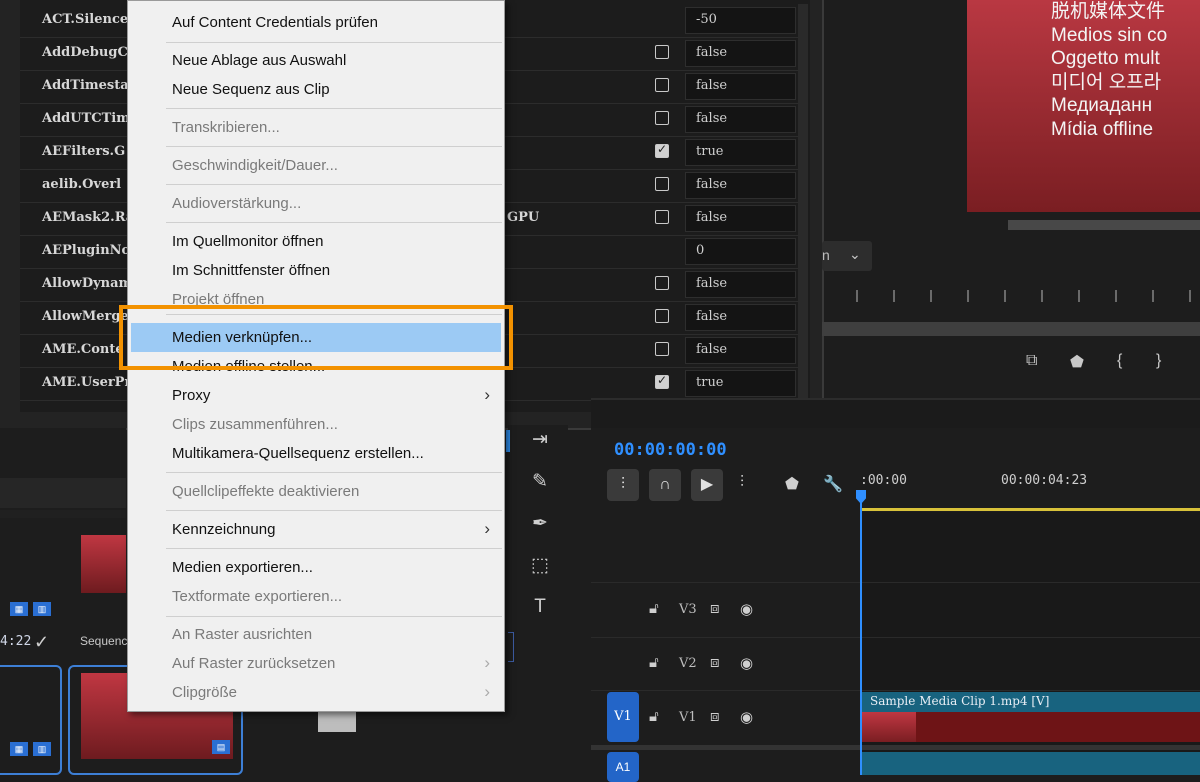 The image size is (1200, 782). I want to click on source-target-a1: A1, so click(623, 767).